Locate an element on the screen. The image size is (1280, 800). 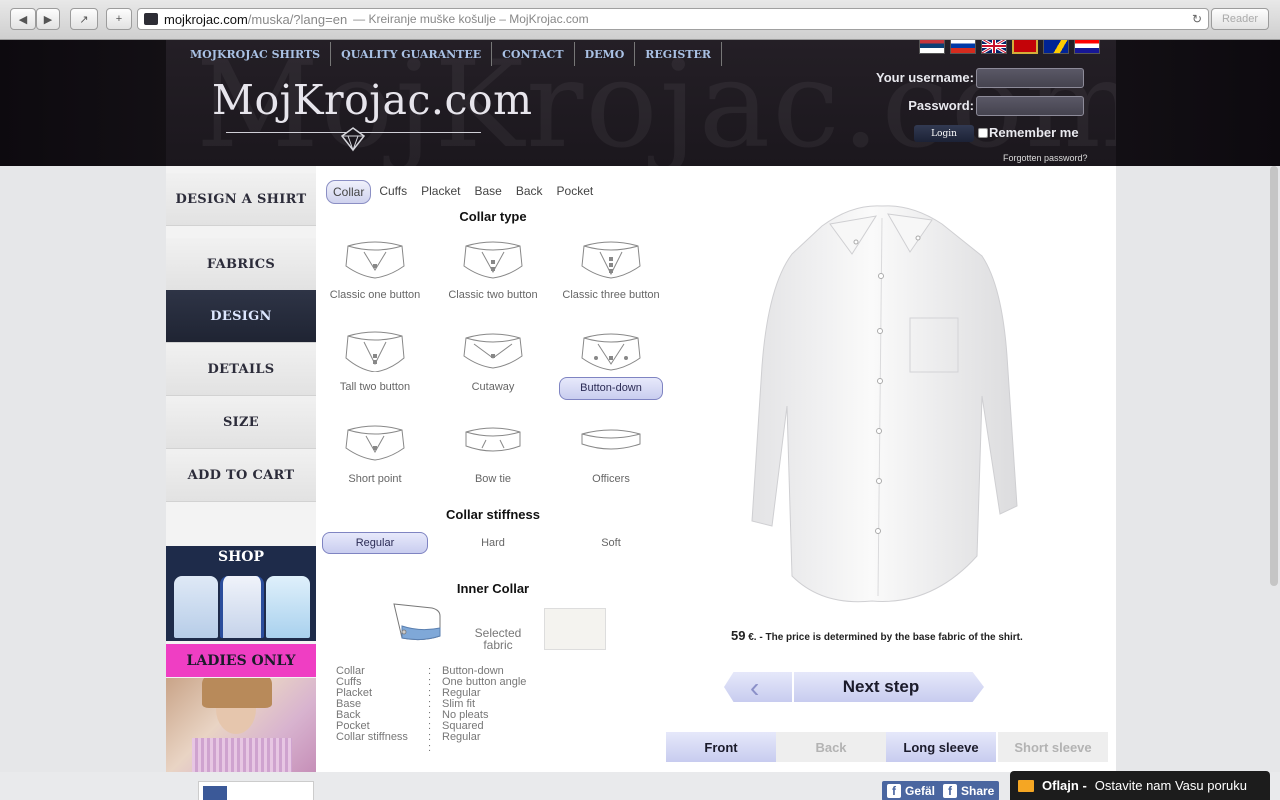
step-details: DETAILS is located at coordinates (241, 369).